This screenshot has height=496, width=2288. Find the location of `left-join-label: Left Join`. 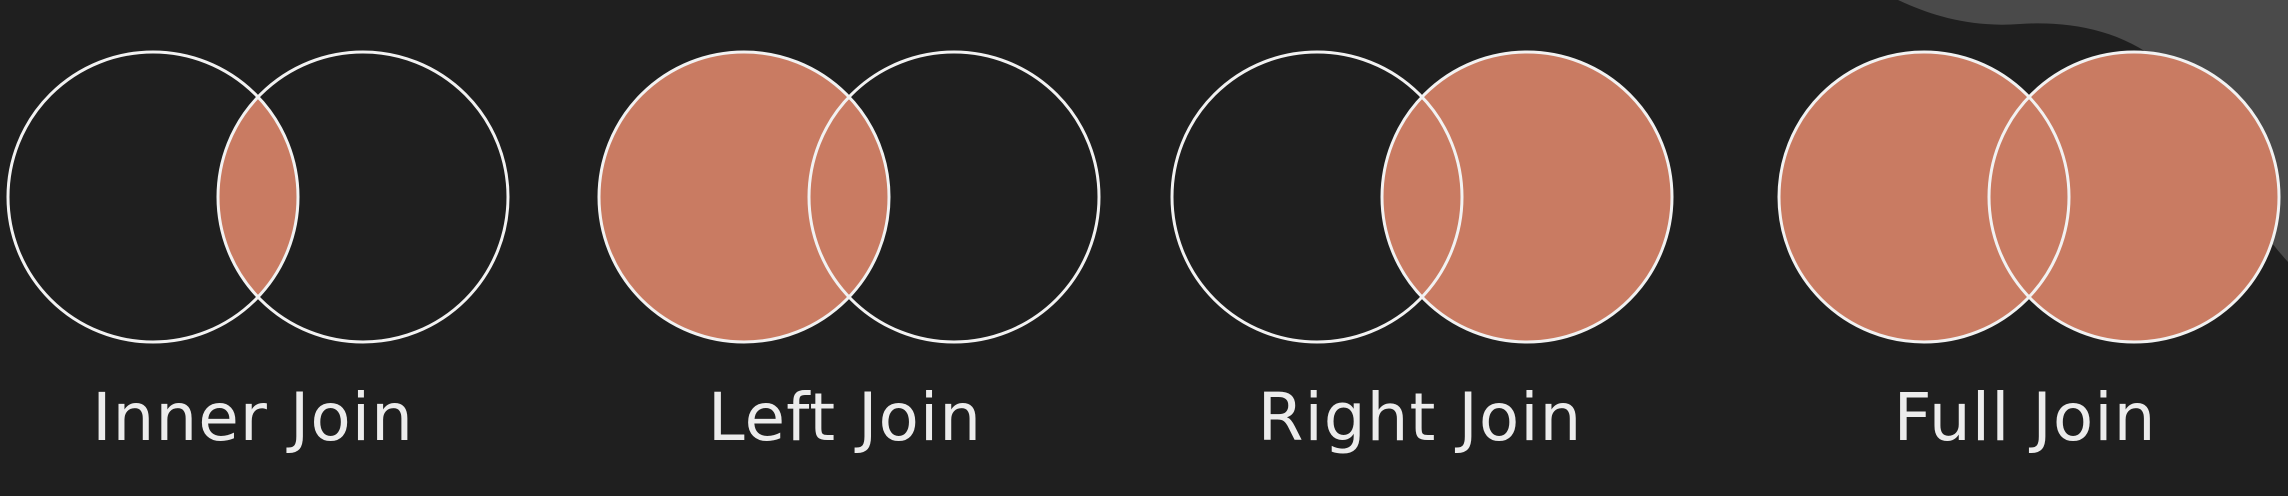

left-join-label: Left Join is located at coordinates (845, 417).